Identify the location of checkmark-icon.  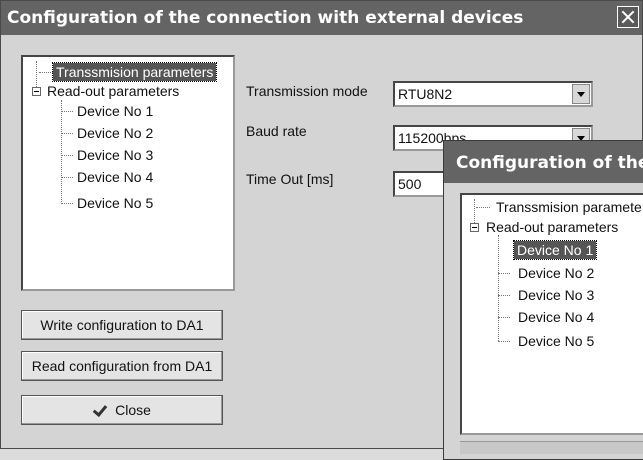
(101, 411).